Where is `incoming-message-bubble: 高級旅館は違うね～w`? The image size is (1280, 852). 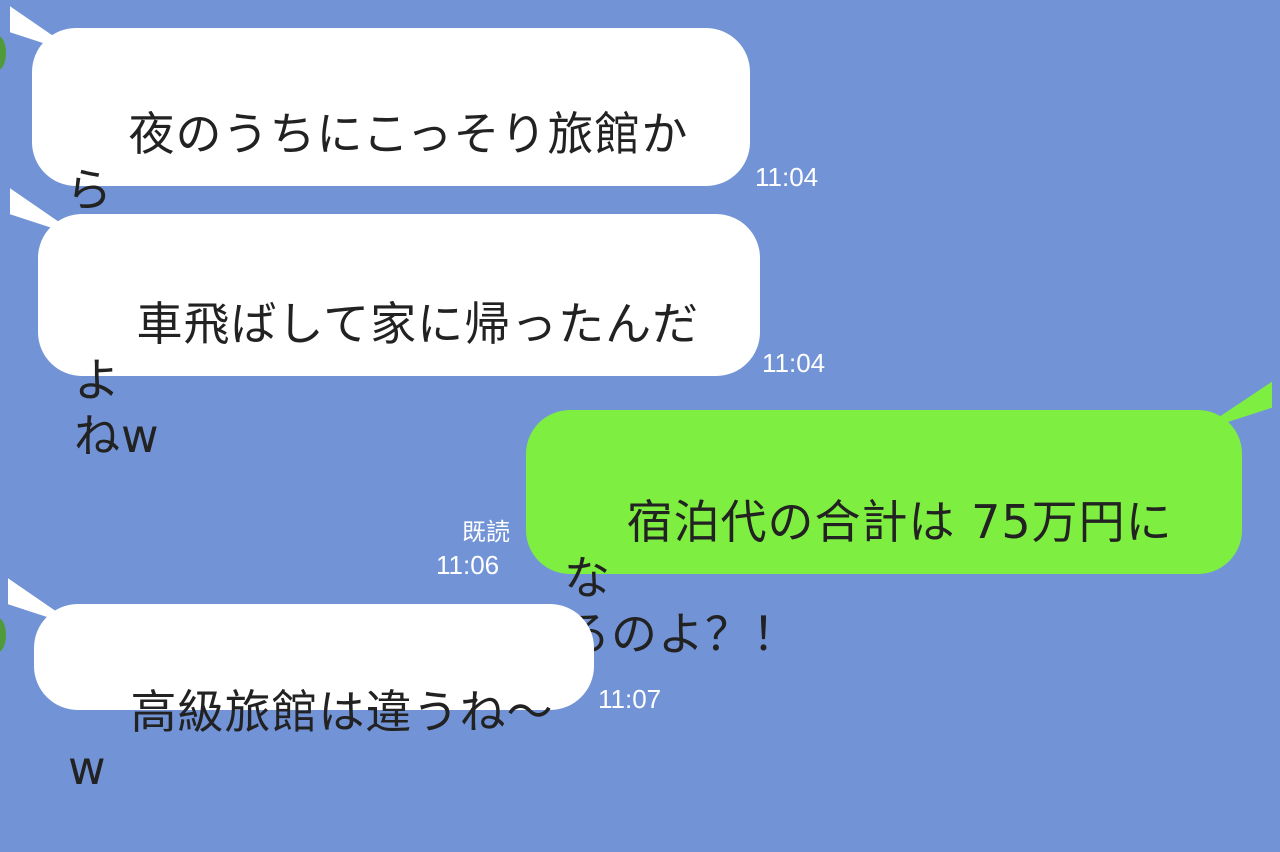
incoming-message-bubble: 高級旅館は違うね～w is located at coordinates (314, 699).